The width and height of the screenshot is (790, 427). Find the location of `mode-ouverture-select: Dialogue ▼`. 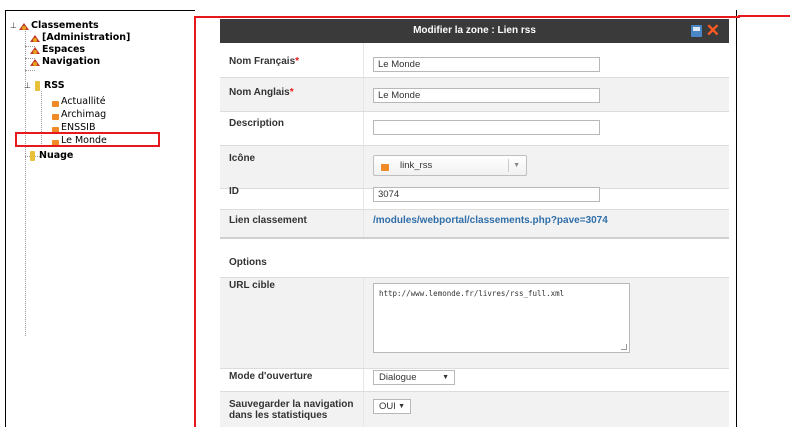

mode-ouverture-select: Dialogue ▼ is located at coordinates (414, 377).